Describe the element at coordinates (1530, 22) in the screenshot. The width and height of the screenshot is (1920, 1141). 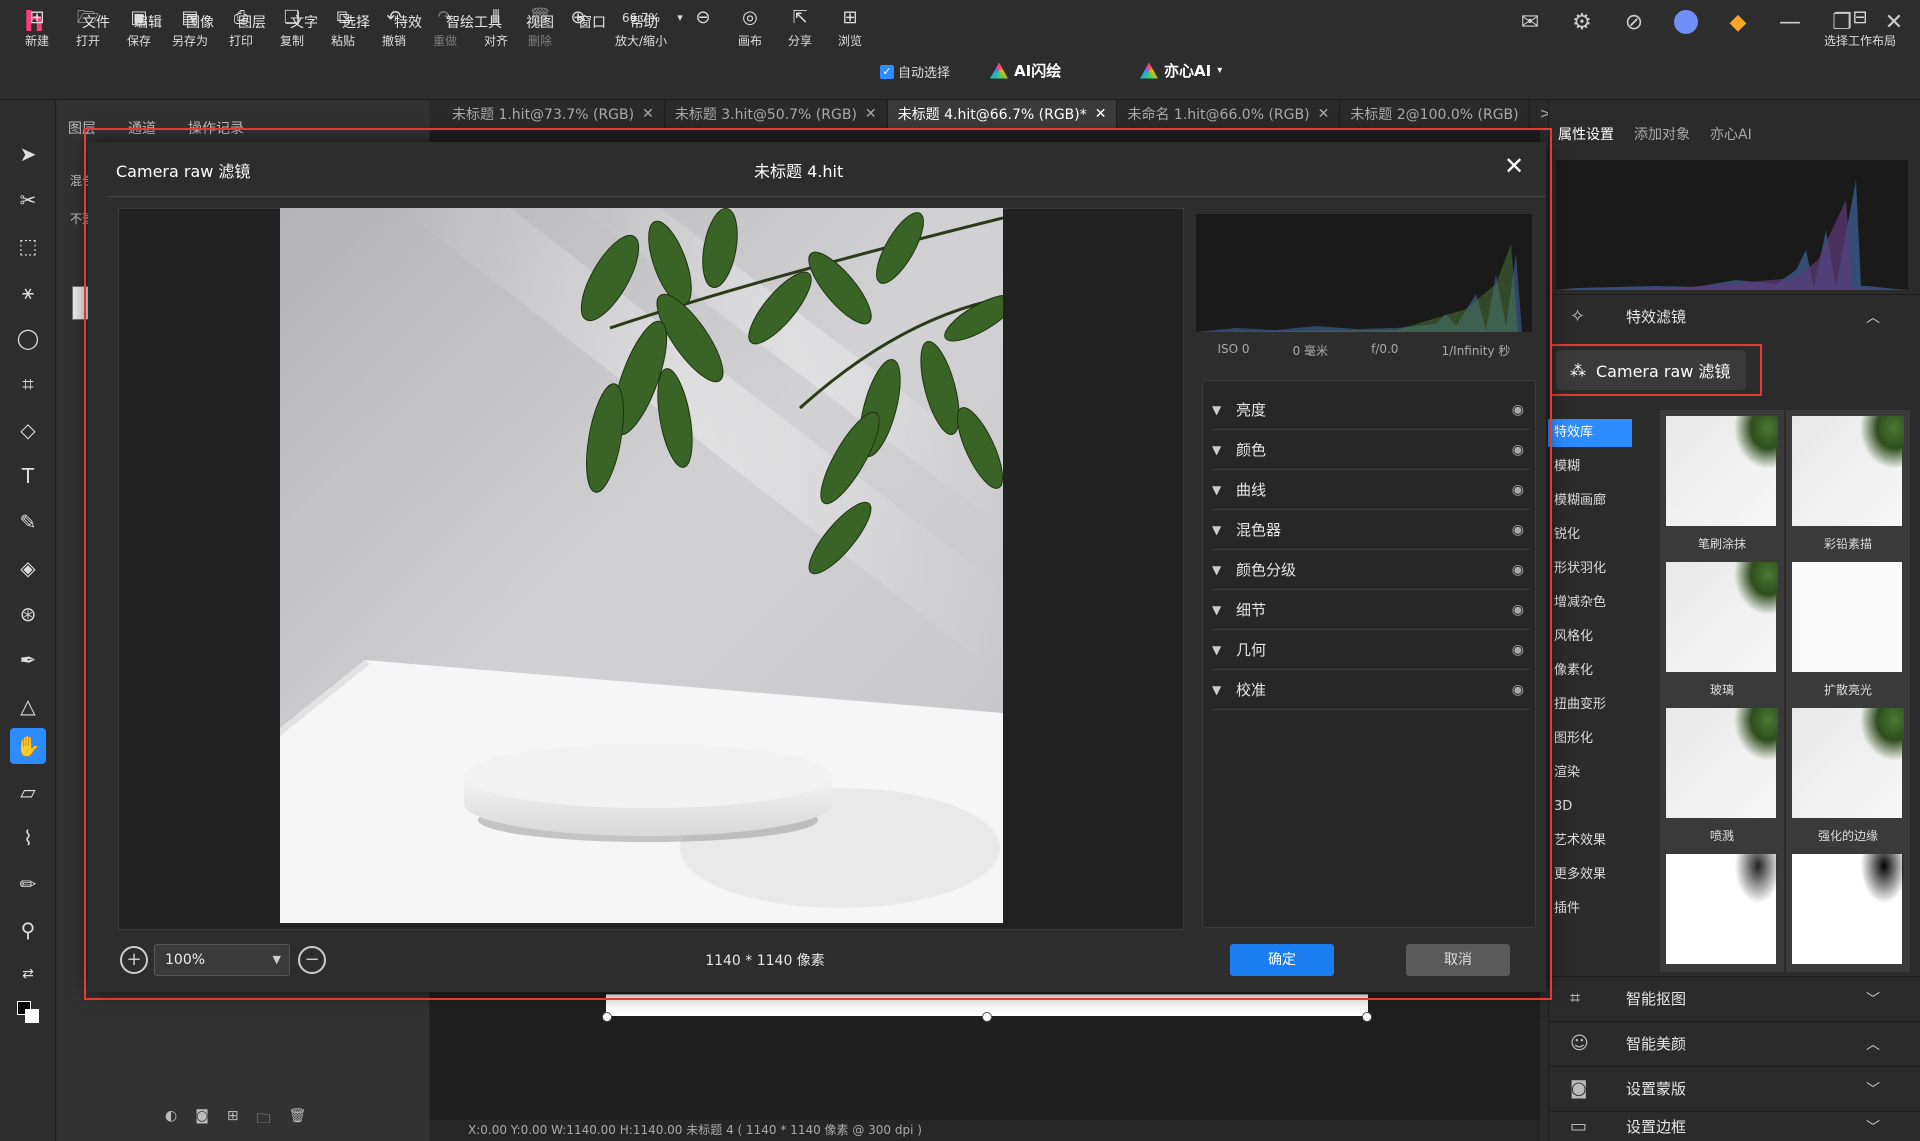
I see `mail-icon: ✉` at that location.